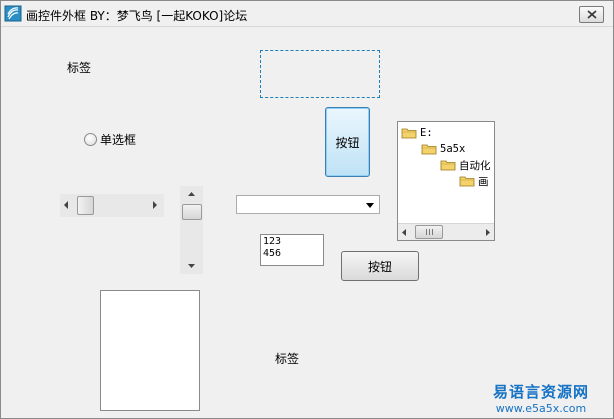  Describe the element at coordinates (541, 392) in the screenshot. I see `watermark-cn: 易语言资源网` at that location.